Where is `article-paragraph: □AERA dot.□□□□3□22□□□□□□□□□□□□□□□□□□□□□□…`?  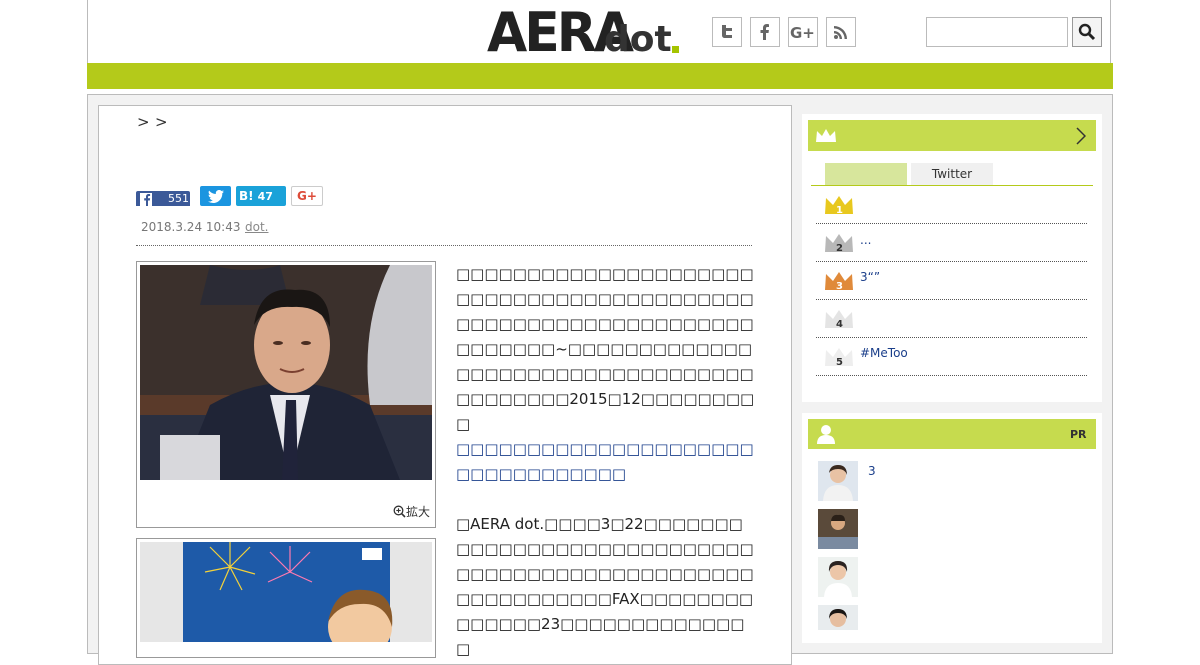
article-paragraph: □AERA dot.□□□□3□22□□□□□□□□□□□□□□□□□□□□□□… is located at coordinates (605, 586).